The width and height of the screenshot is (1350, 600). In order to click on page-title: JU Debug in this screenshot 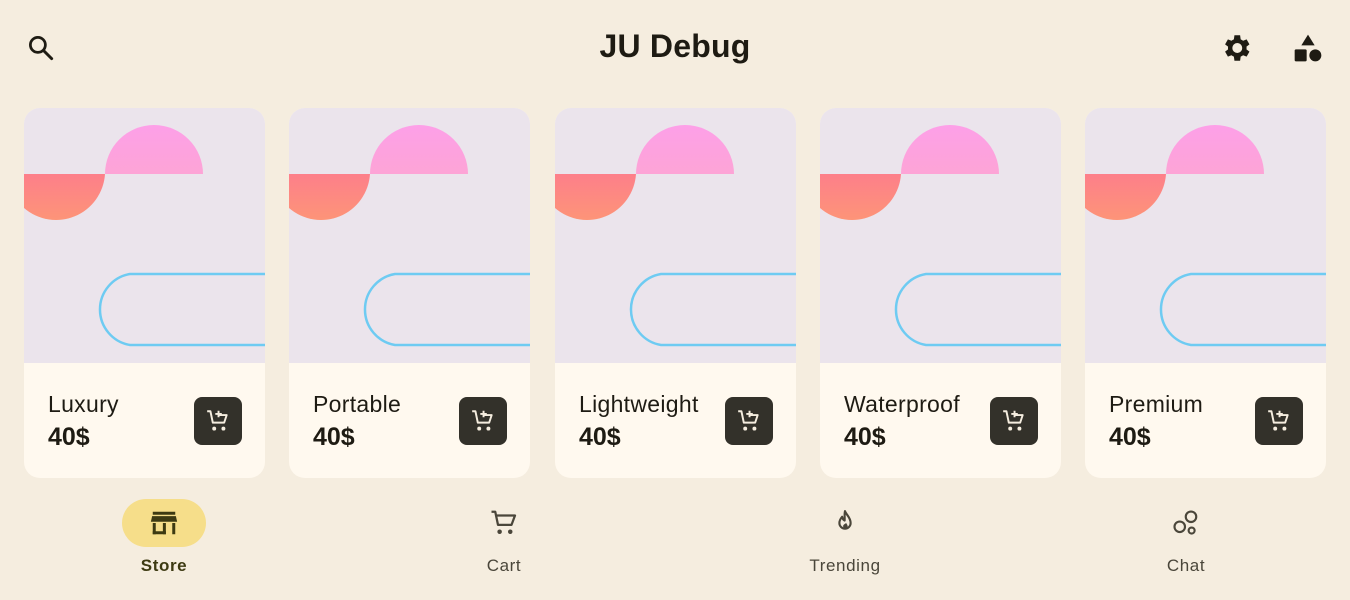, I will do `click(675, 46)`.